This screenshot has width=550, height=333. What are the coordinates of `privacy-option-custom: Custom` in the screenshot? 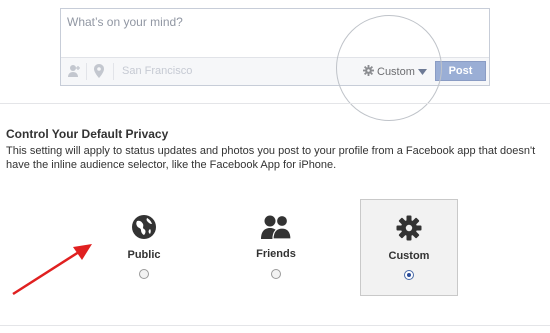 It's located at (409, 247).